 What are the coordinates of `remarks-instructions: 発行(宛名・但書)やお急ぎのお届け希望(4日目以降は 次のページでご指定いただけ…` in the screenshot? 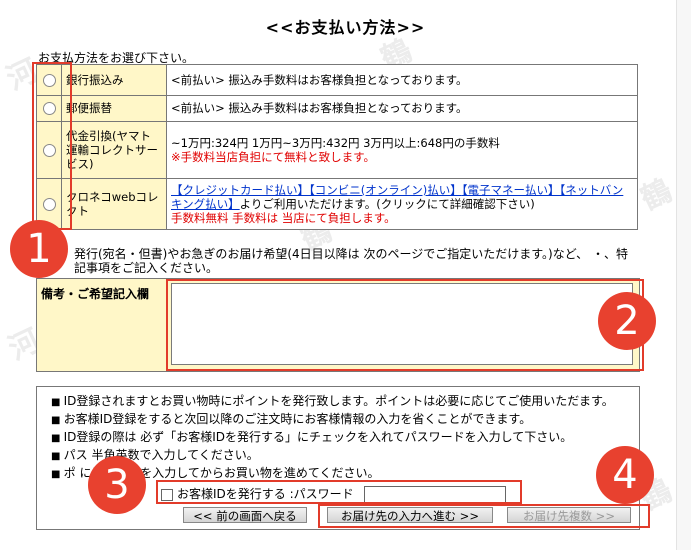 It's located at (351, 261).